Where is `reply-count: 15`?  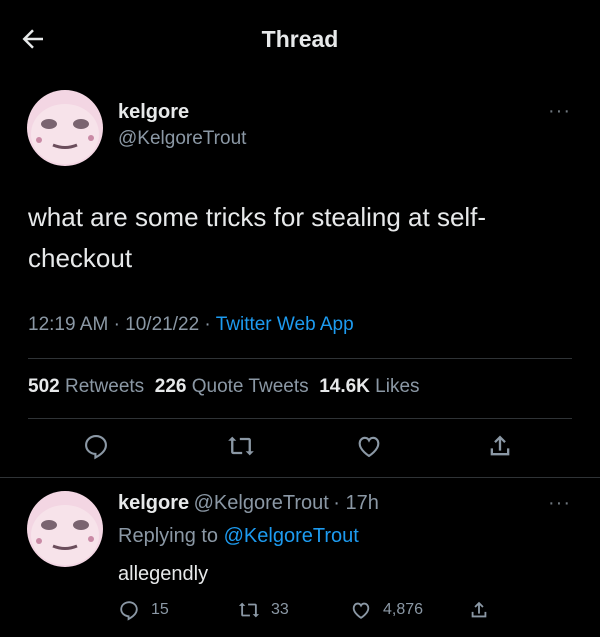
reply-count: 15 is located at coordinates (160, 609).